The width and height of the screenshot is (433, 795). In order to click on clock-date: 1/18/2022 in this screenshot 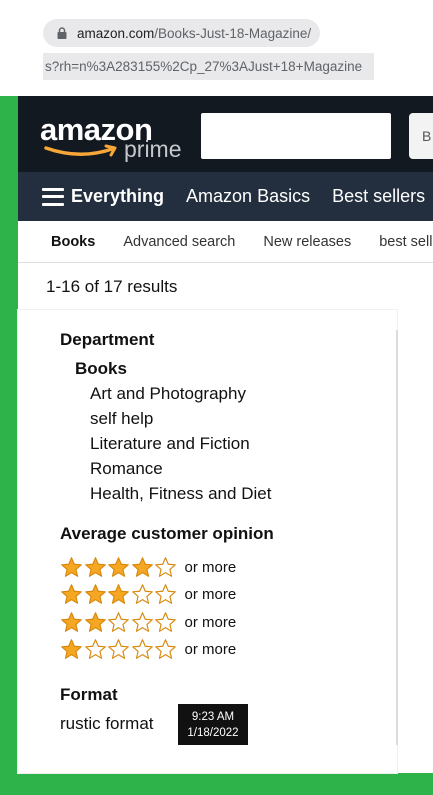, I will do `click(213, 733)`.